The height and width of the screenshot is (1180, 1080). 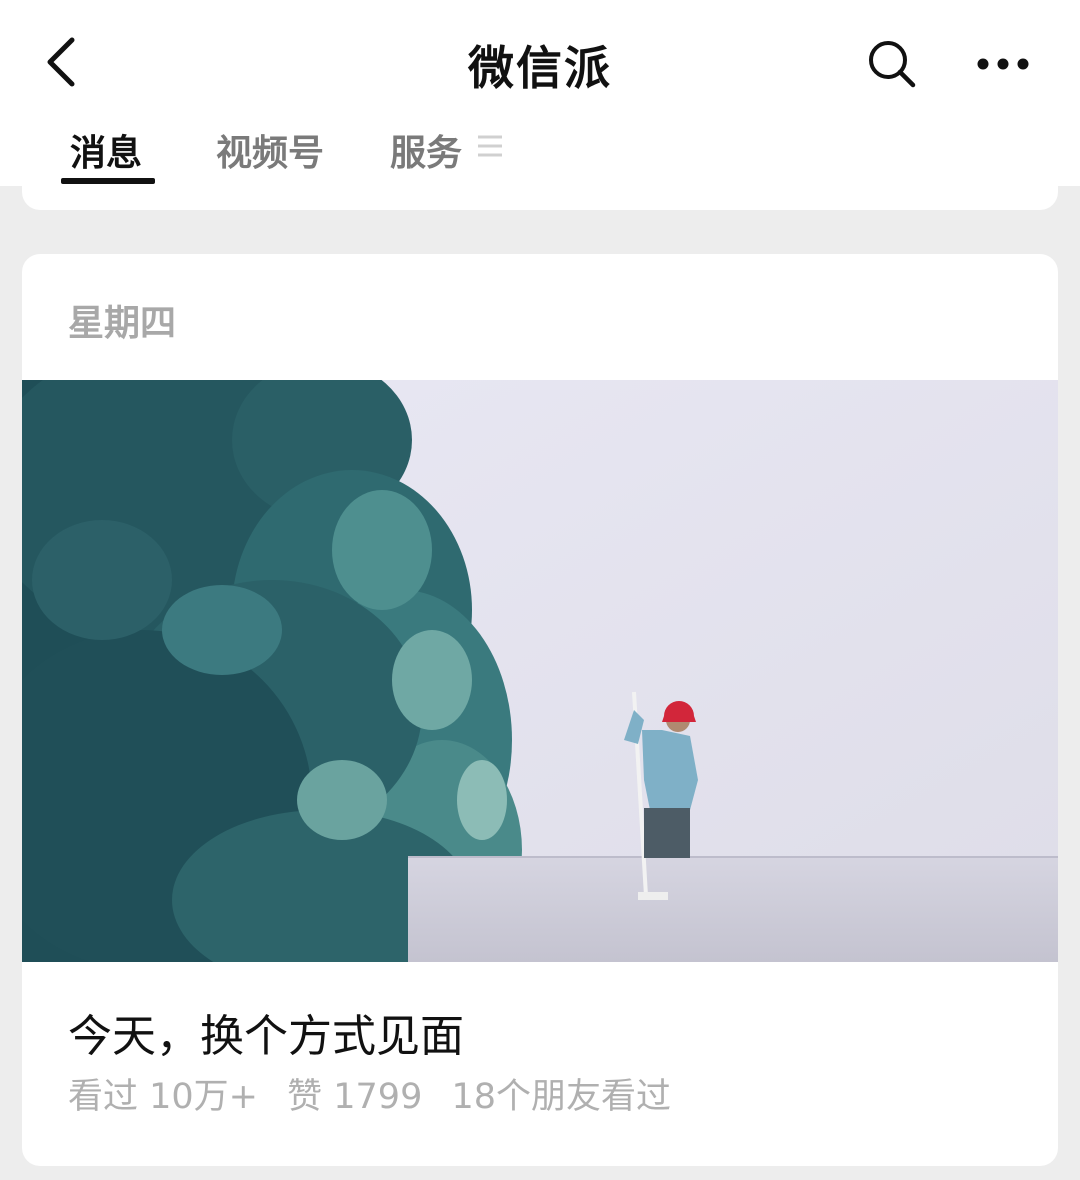 What do you see at coordinates (733, 909) in the screenshot?
I see `rooftop-ledge` at bounding box center [733, 909].